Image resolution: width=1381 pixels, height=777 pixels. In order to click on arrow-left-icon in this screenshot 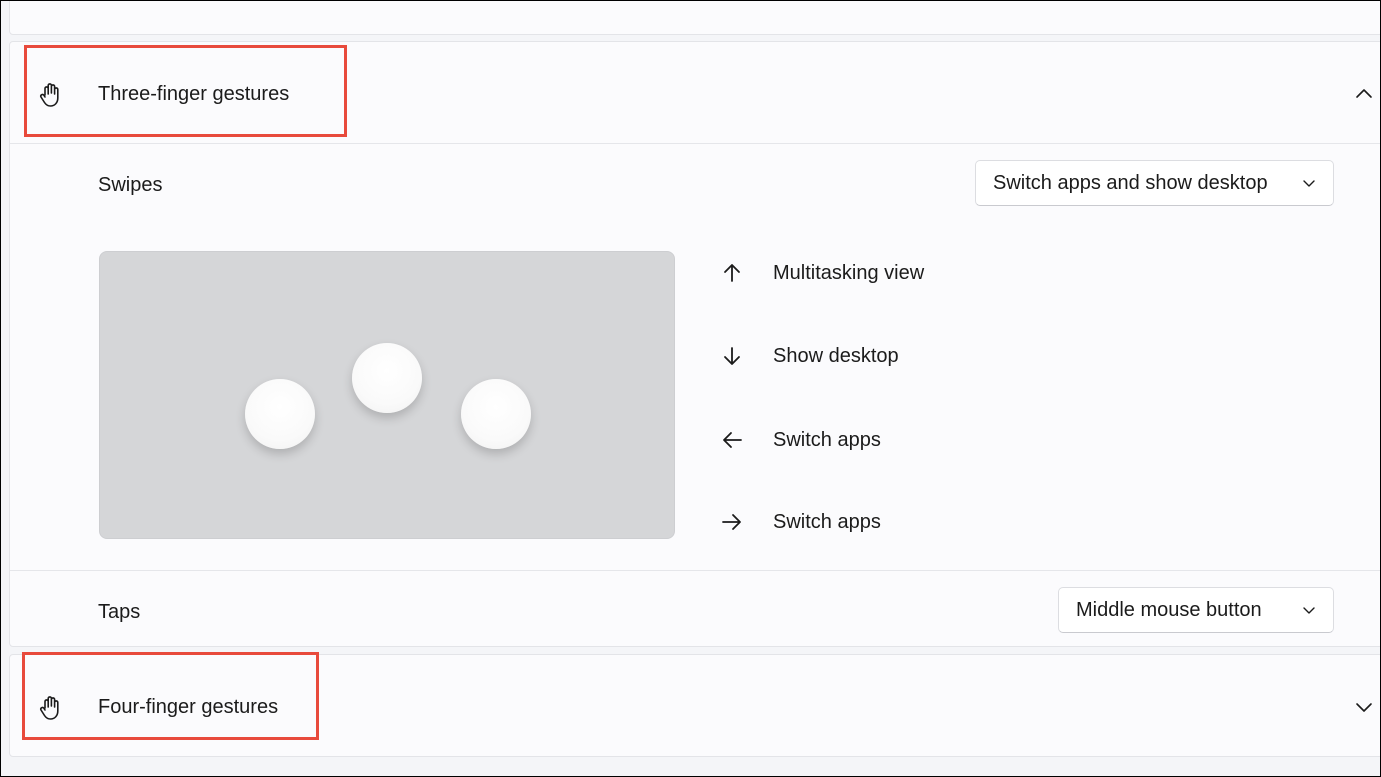, I will do `click(732, 440)`.